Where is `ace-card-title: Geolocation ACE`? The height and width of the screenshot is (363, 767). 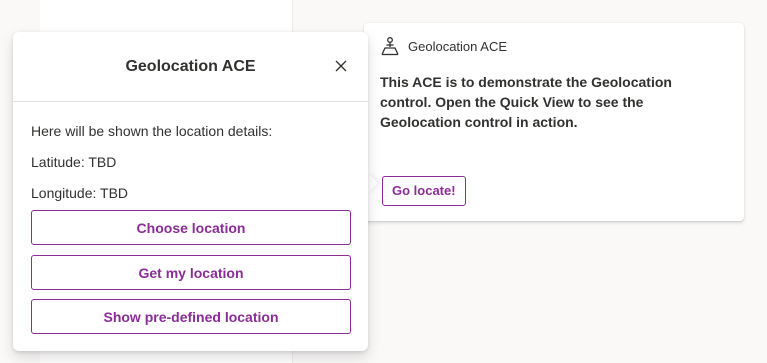 ace-card-title: Geolocation ACE is located at coordinates (458, 46).